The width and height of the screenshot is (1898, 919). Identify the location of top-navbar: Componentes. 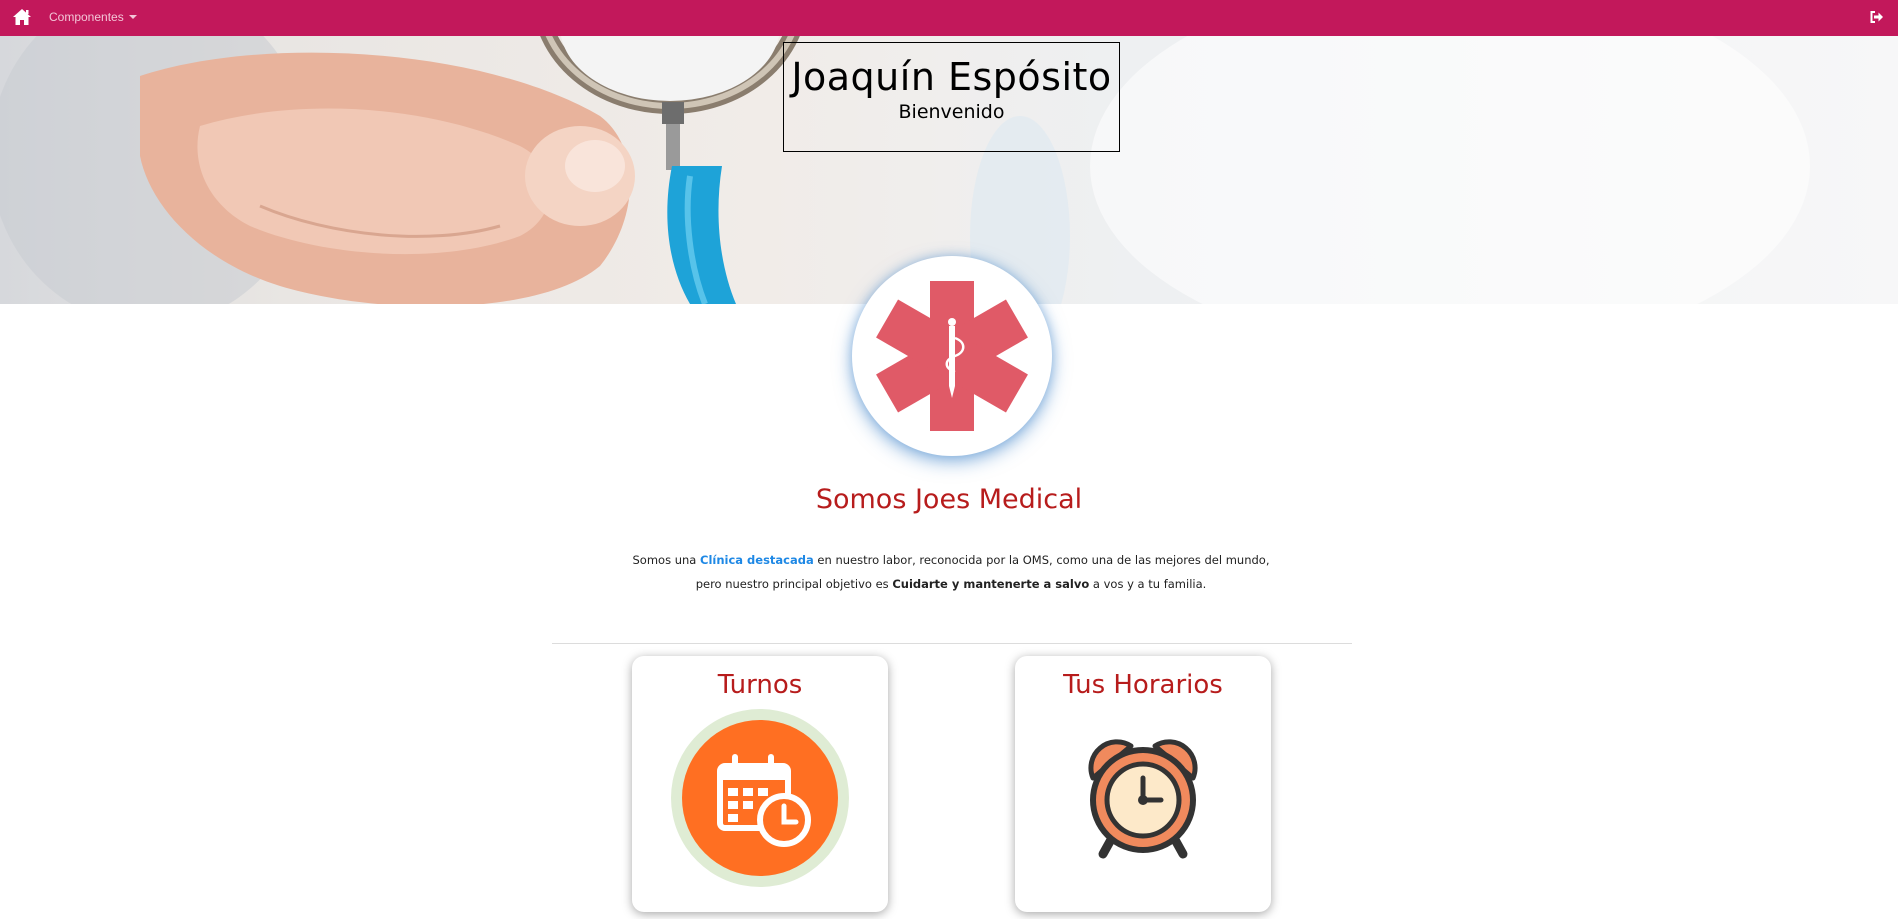
(949, 18).